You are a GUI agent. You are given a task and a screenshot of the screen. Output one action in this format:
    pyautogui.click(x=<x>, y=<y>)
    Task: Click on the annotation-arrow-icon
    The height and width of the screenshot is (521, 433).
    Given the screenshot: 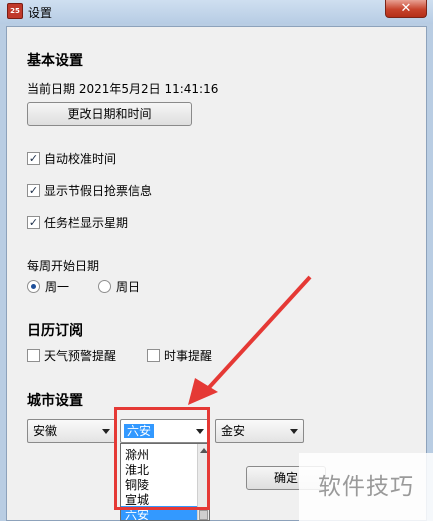 What is the action you would take?
    pyautogui.click(x=250, y=340)
    